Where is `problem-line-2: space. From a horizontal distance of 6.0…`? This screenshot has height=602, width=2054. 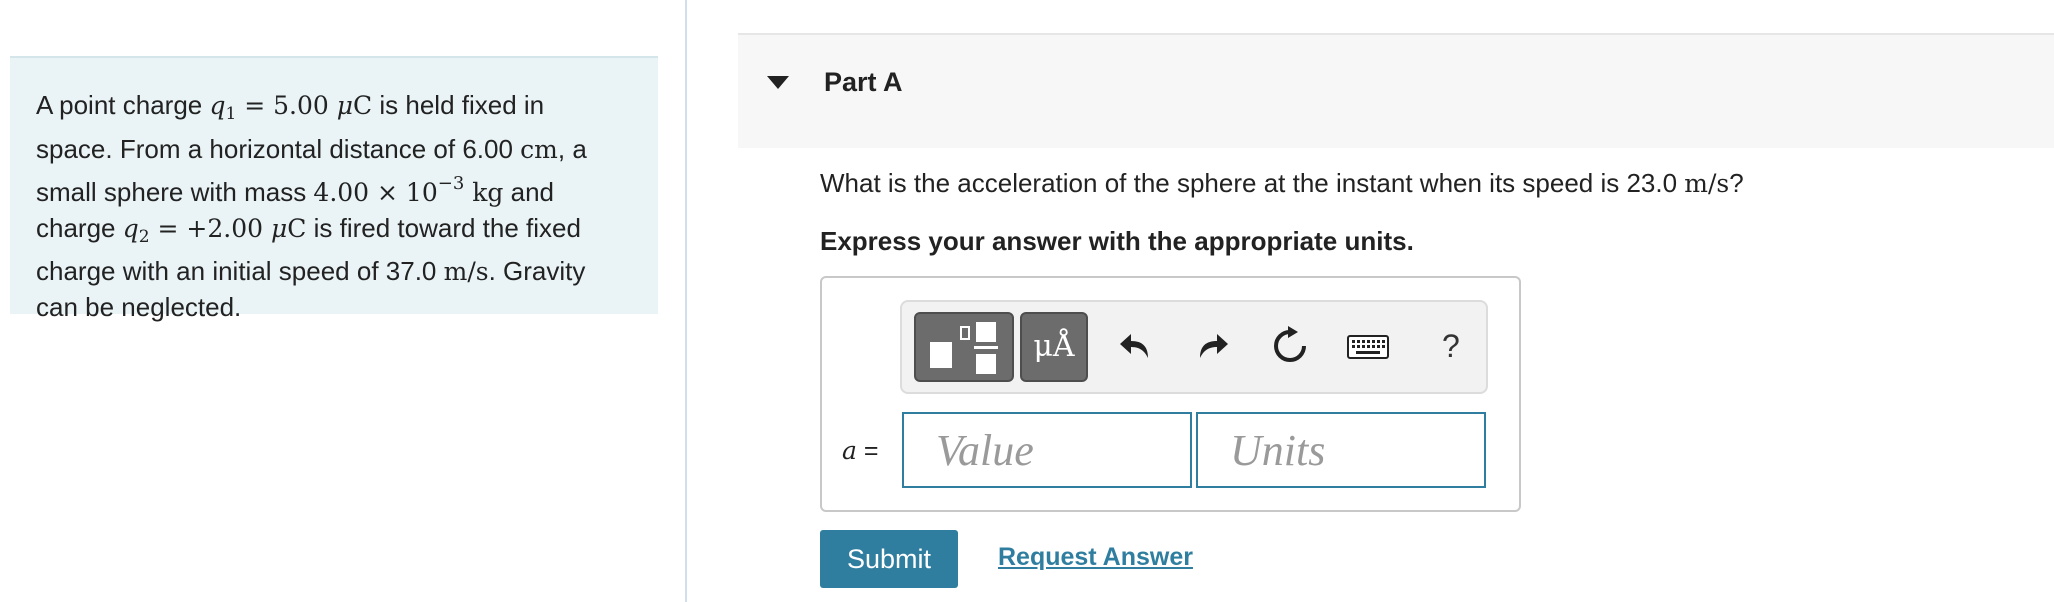 problem-line-2: space. From a horizontal distance of 6.0… is located at coordinates (311, 148).